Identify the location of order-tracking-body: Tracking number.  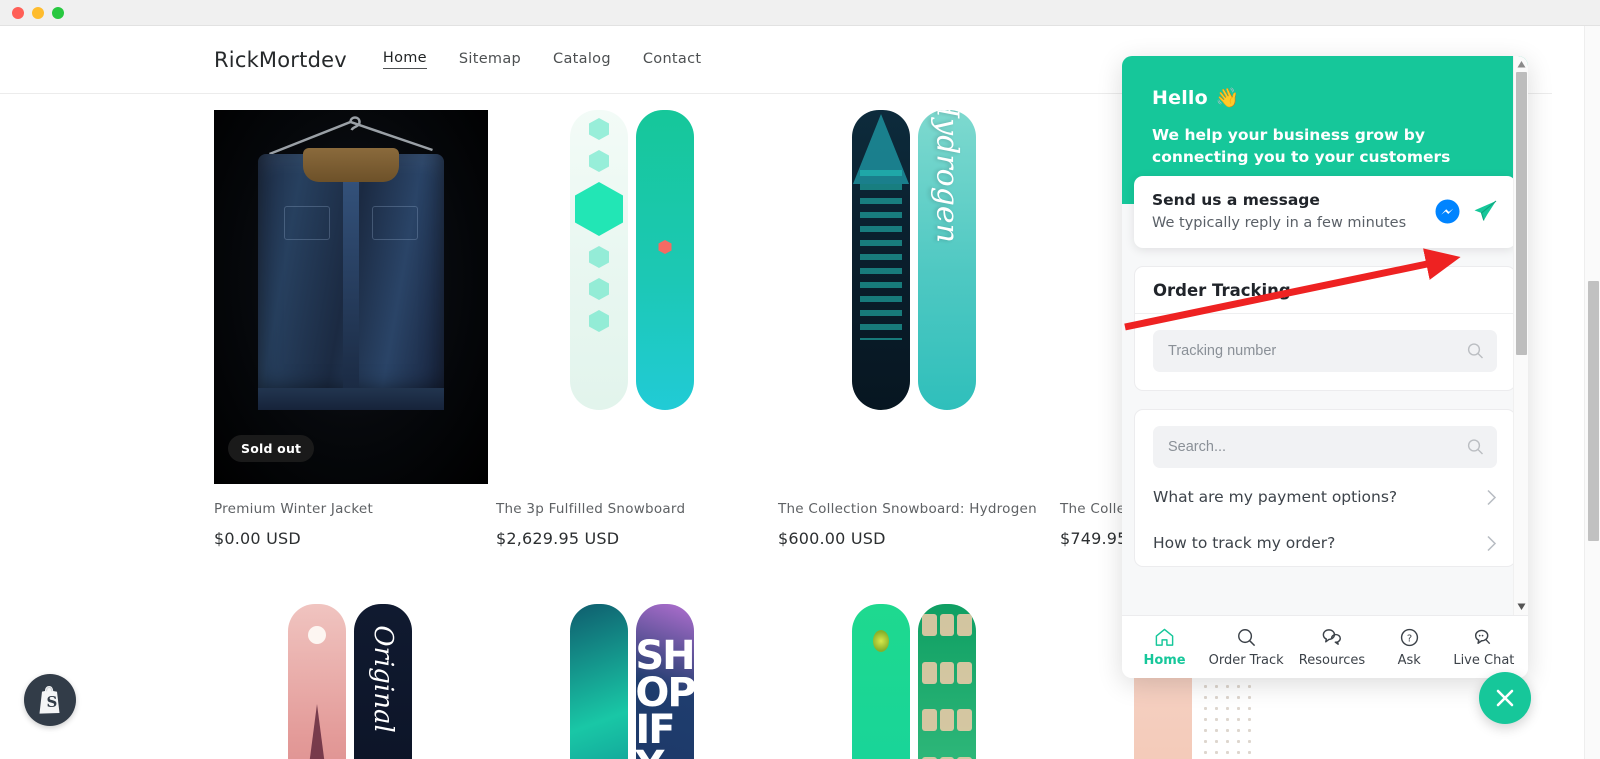
(1325, 352).